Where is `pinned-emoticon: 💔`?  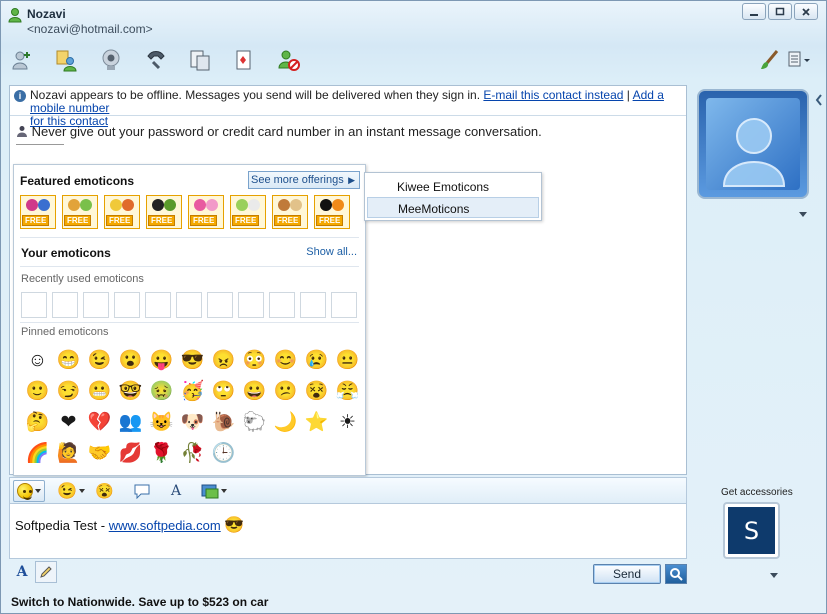 pinned-emoticon: 💔 is located at coordinates (99, 422).